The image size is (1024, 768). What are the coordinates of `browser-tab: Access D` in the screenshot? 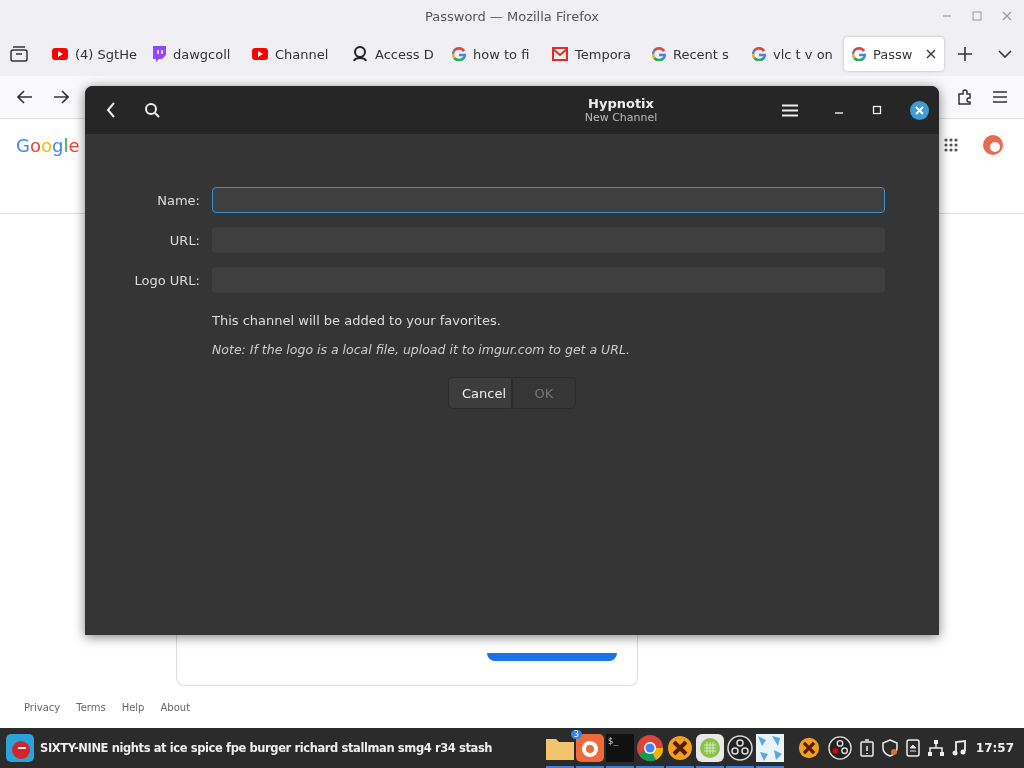 It's located at (394, 54).